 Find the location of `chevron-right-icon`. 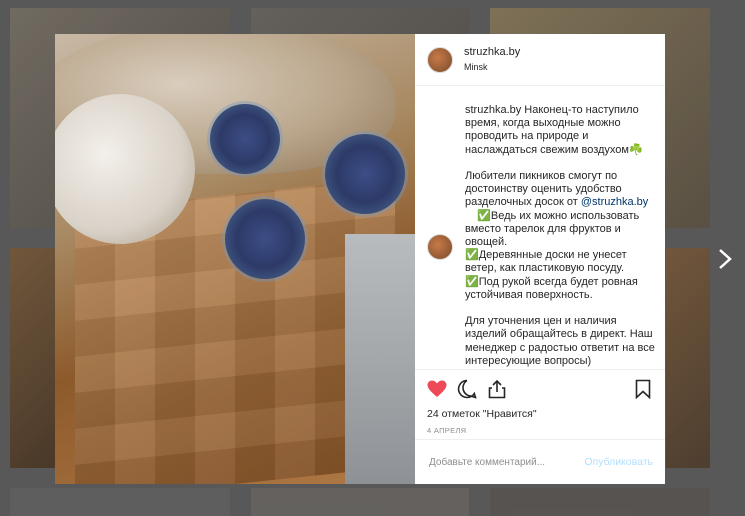

chevron-right-icon is located at coordinates (725, 259).